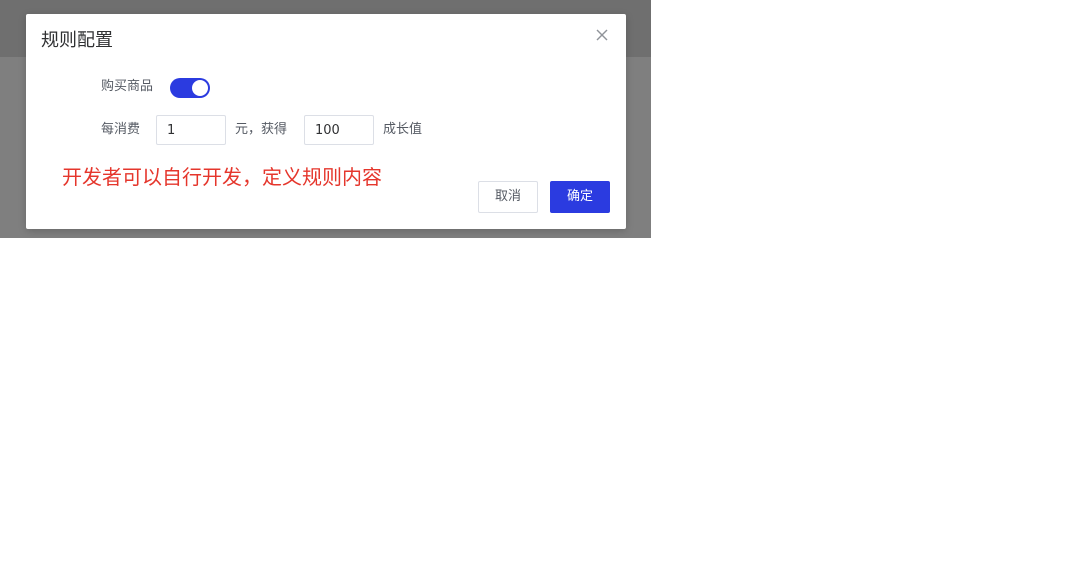 The height and width of the screenshot is (576, 1090). What do you see at coordinates (127, 86) in the screenshot?
I see `purchase-label: 购买商品` at bounding box center [127, 86].